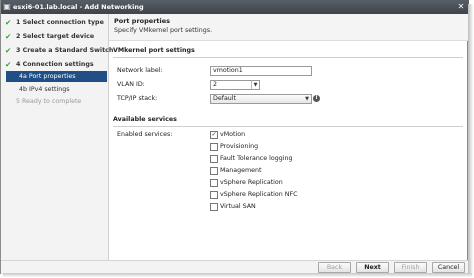 Image resolution: width=474 pixels, height=278 pixels. I want to click on vlan-id-combo: 2 ▼, so click(235, 85).